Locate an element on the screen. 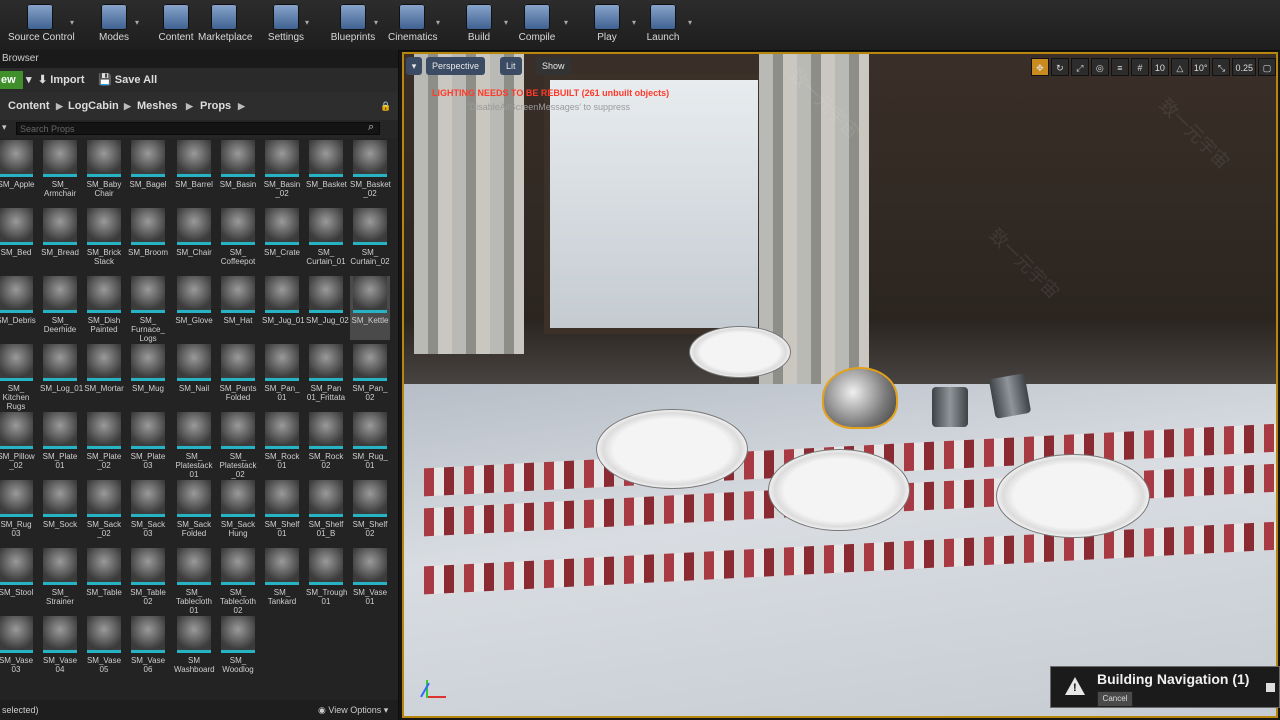 The image size is (1280, 720). blueprints-dropdown-icon: ▾ is located at coordinates (378, 23).